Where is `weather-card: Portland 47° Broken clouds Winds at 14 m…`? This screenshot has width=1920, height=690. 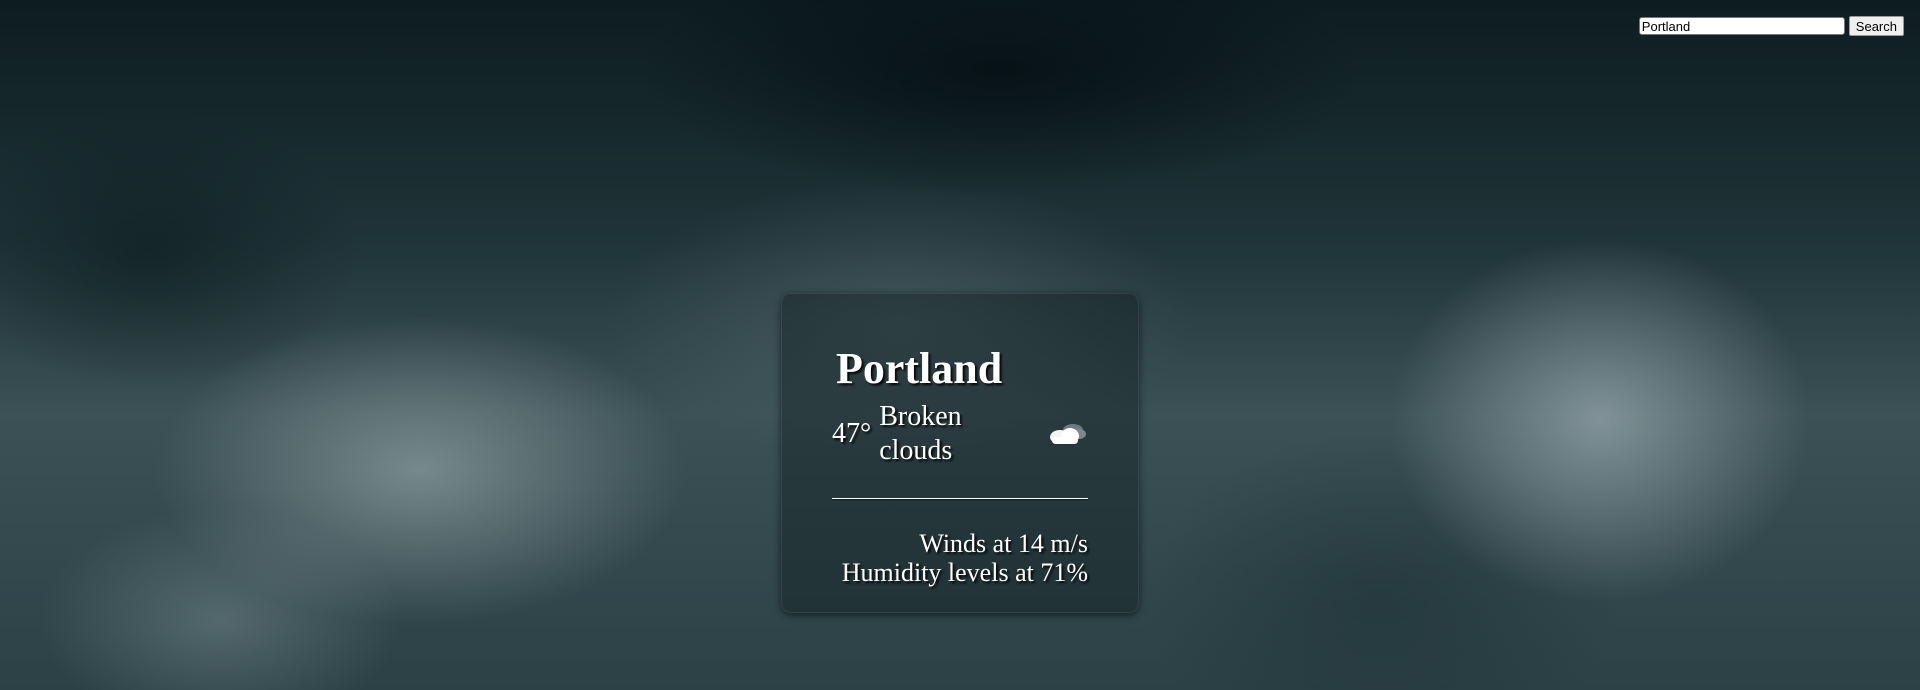
weather-card: Portland 47° Broken clouds Winds at 14 m… is located at coordinates (960, 453).